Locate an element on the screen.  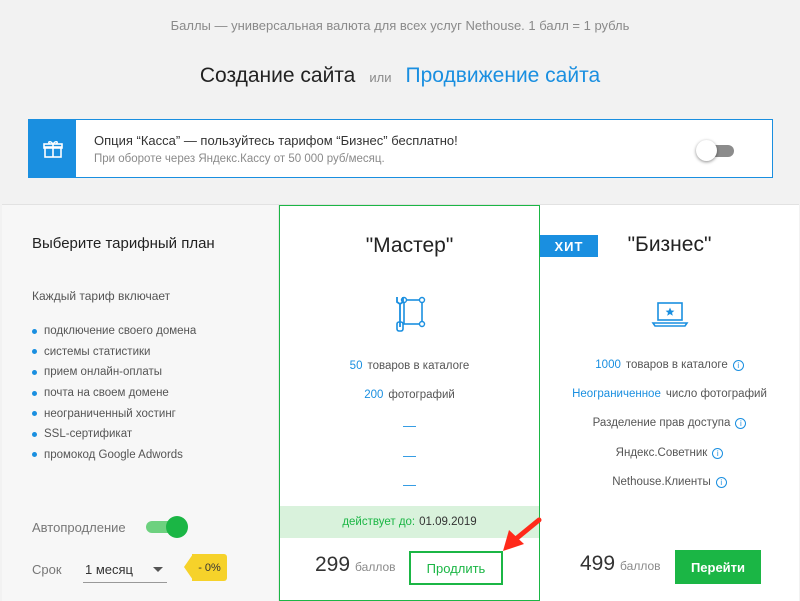
master-price: 299 баллов is located at coordinates (355, 565).